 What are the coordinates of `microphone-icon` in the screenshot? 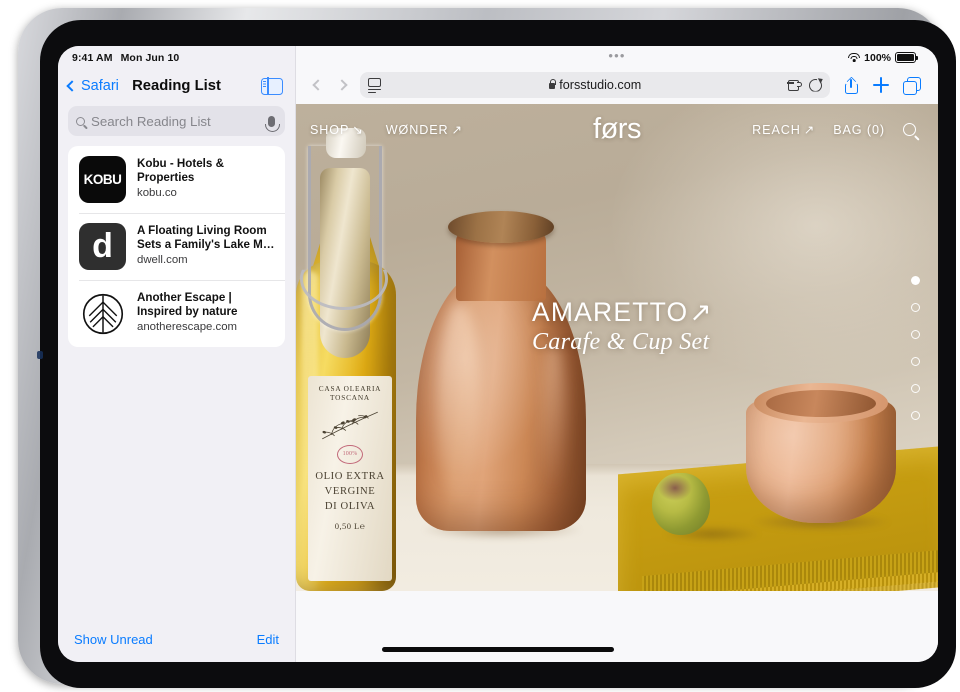 It's located at (272, 123).